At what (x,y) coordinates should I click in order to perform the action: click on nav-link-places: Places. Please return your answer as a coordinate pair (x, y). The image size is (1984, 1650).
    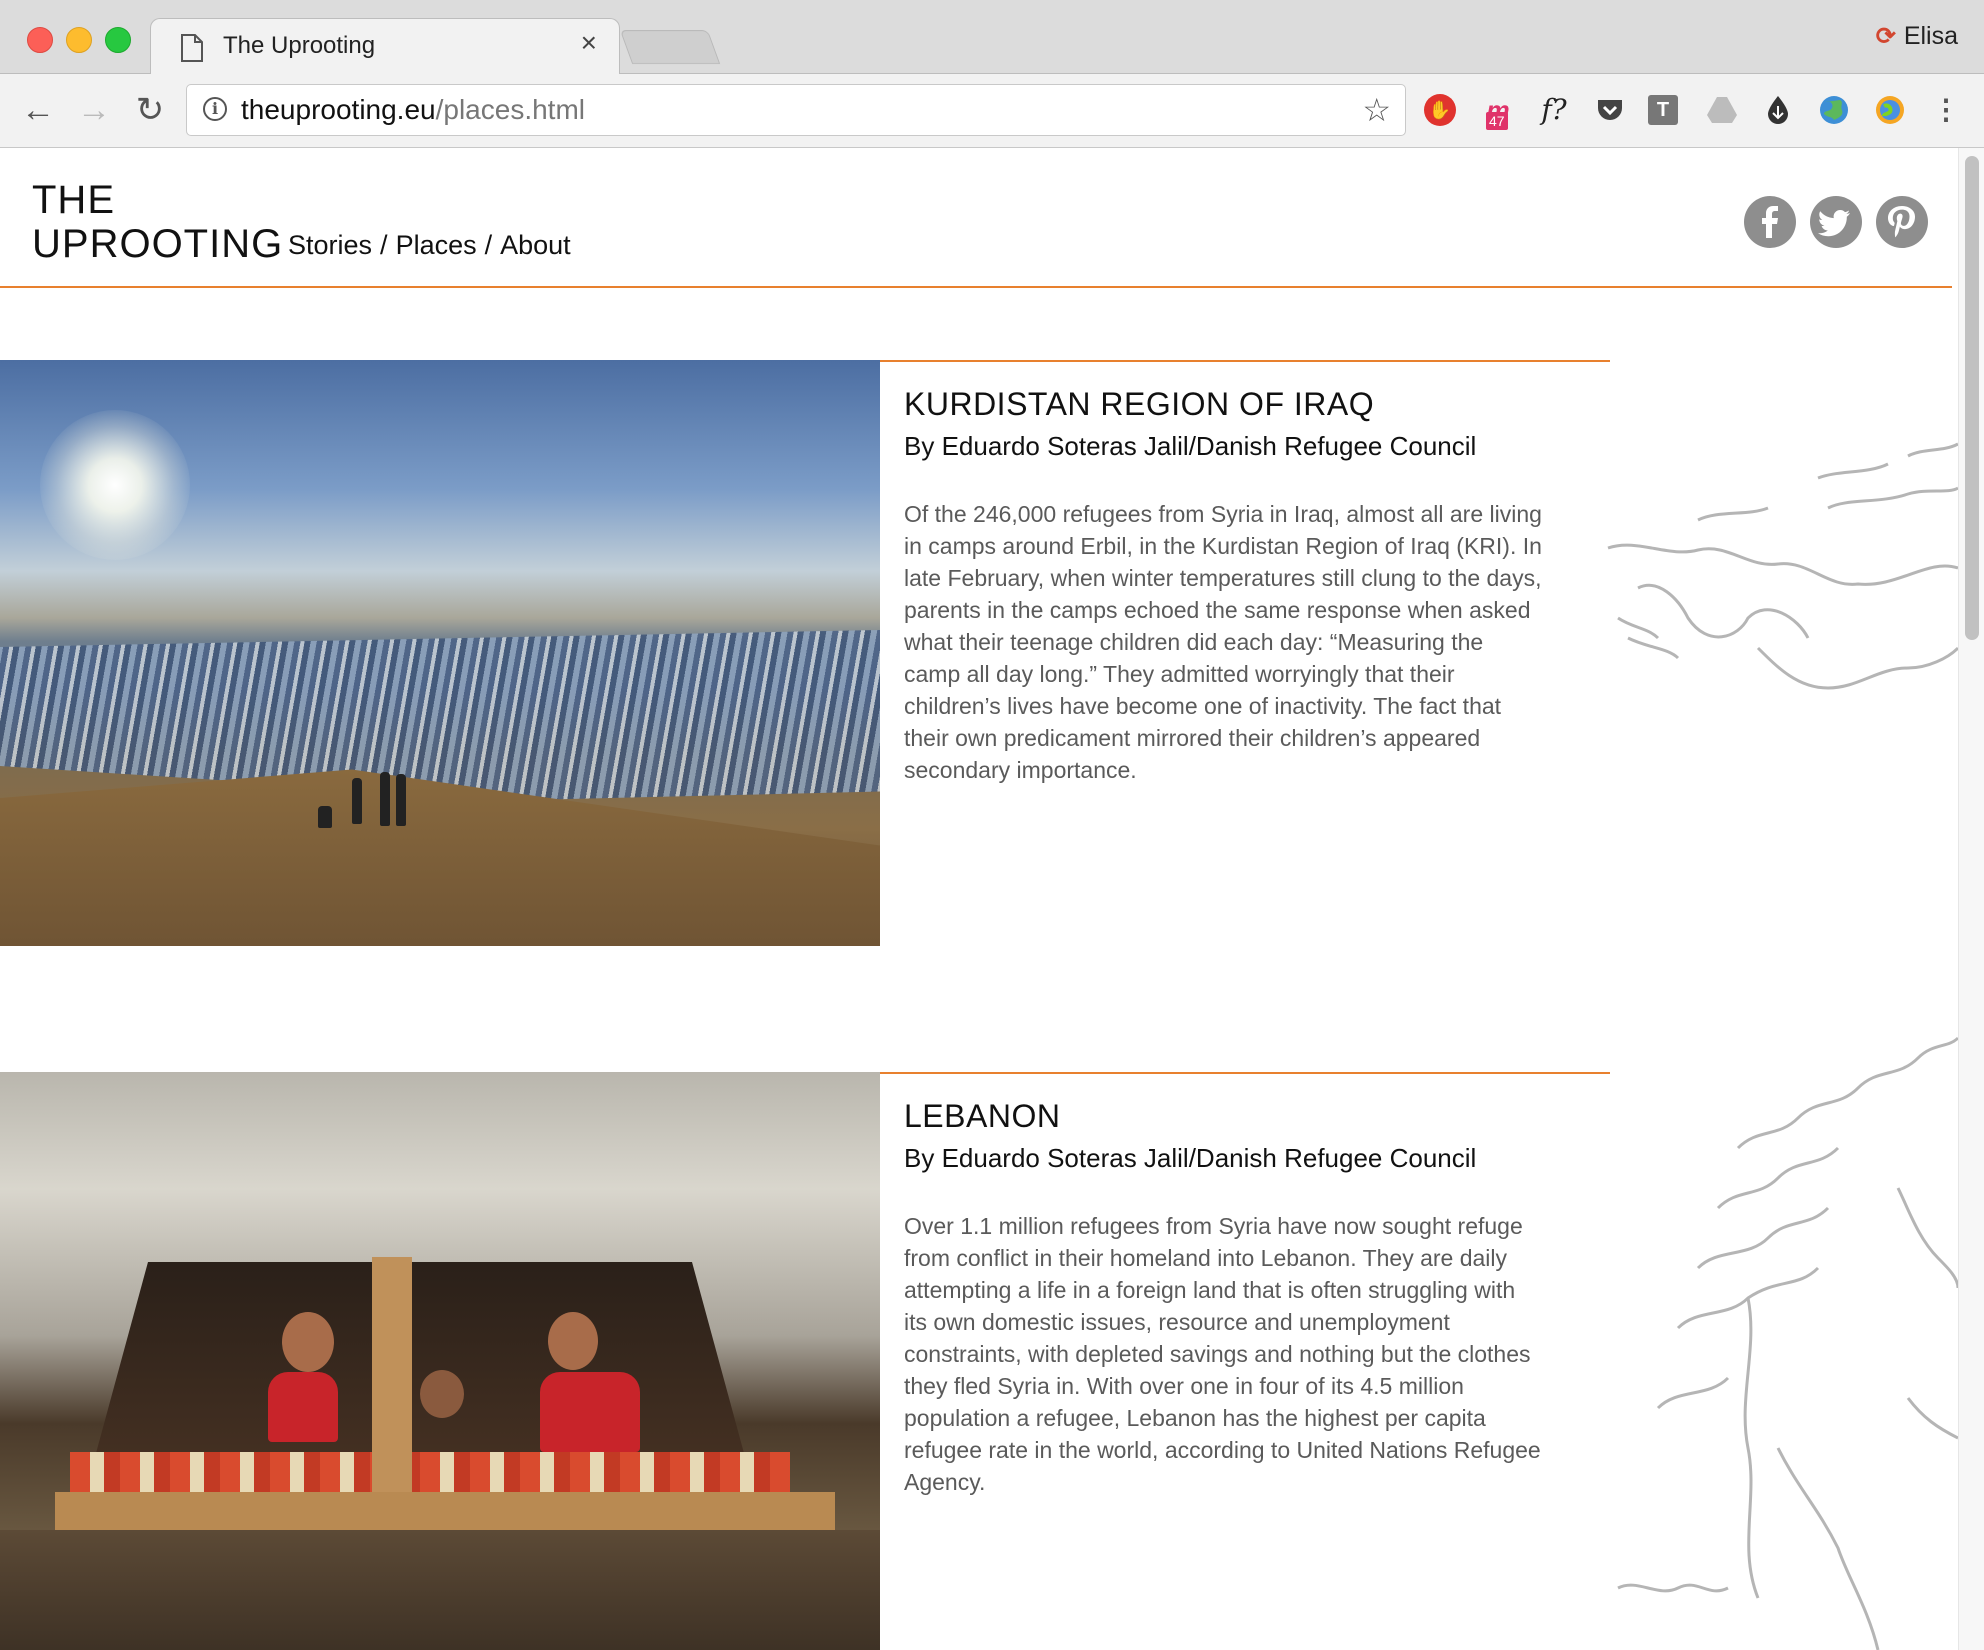
    Looking at the image, I should click on (436, 245).